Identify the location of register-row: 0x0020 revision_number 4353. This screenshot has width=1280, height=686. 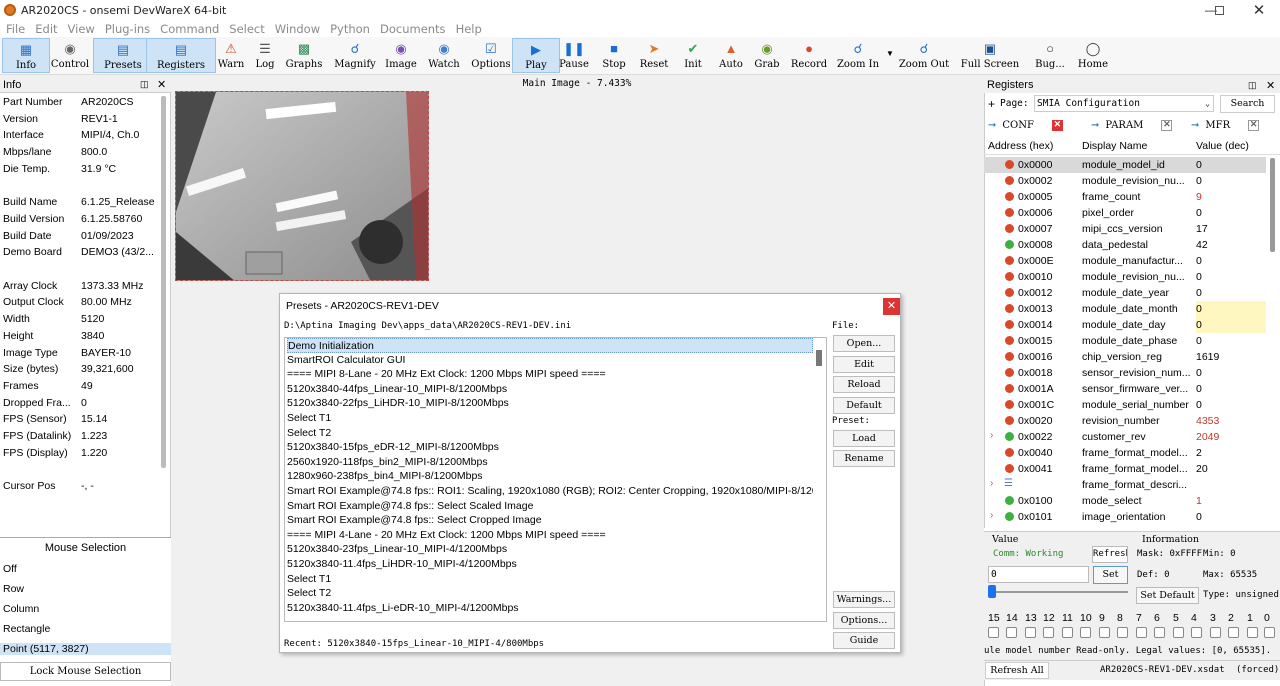
(1125, 421).